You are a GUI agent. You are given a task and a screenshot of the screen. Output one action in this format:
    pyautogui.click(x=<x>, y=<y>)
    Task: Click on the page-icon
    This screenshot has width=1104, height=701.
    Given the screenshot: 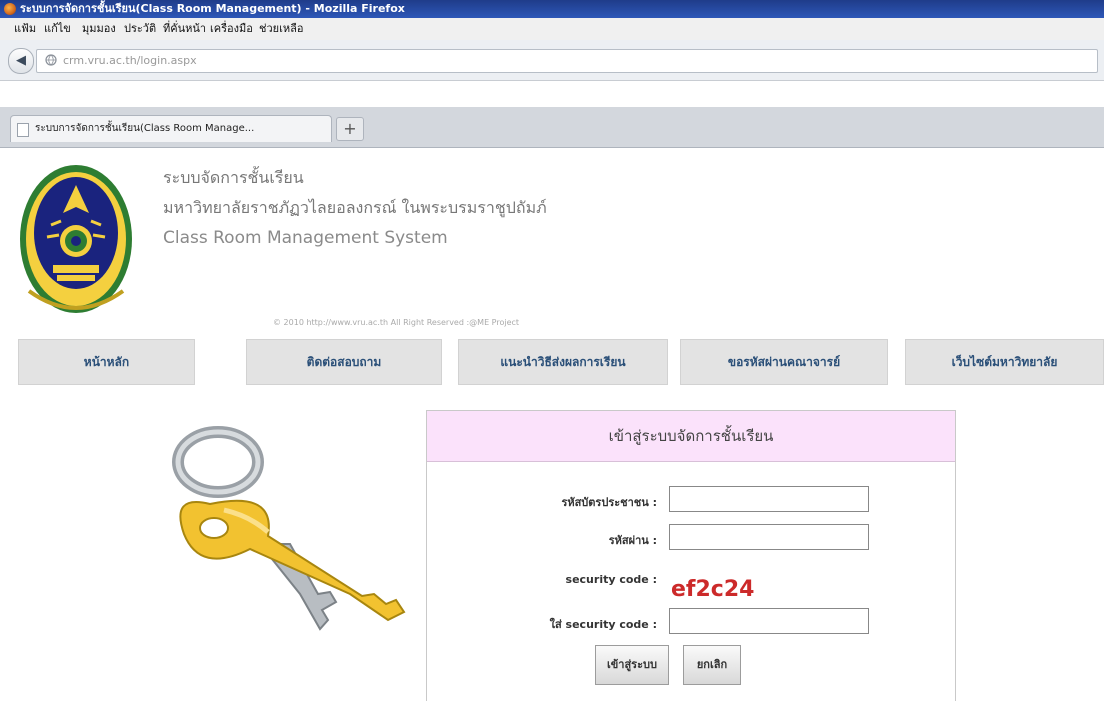 What is the action you would take?
    pyautogui.click(x=23, y=130)
    